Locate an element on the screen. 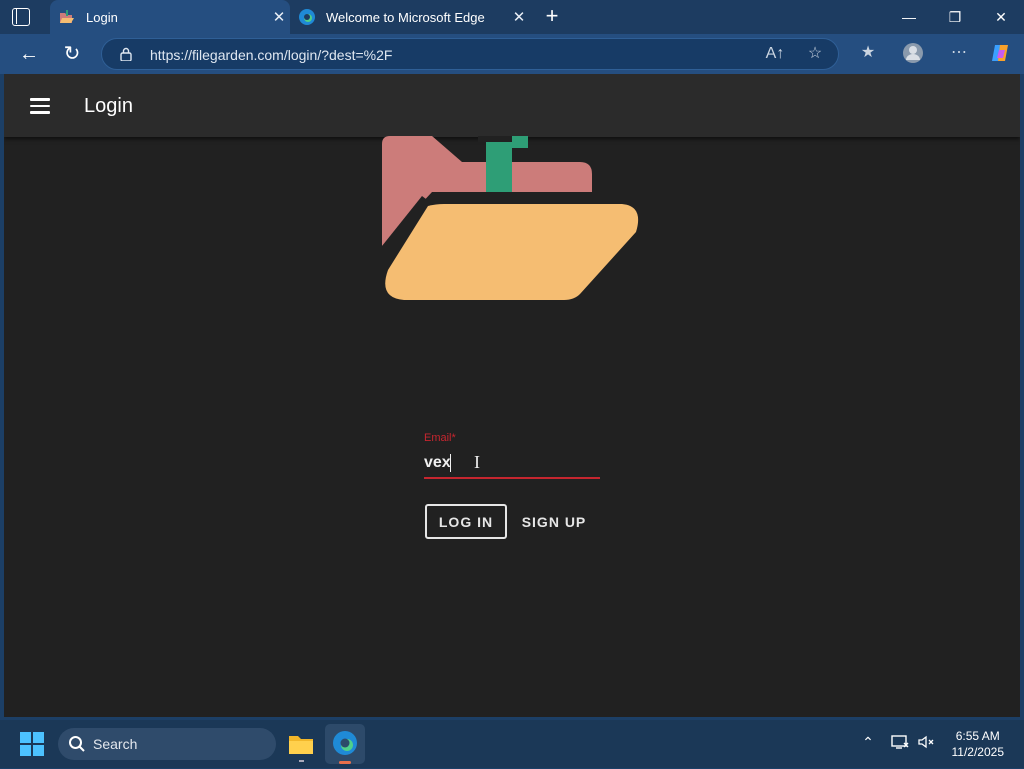 Image resolution: width=1024 pixels, height=769 pixels. close-window-button: ✕ is located at coordinates (1001, 17).